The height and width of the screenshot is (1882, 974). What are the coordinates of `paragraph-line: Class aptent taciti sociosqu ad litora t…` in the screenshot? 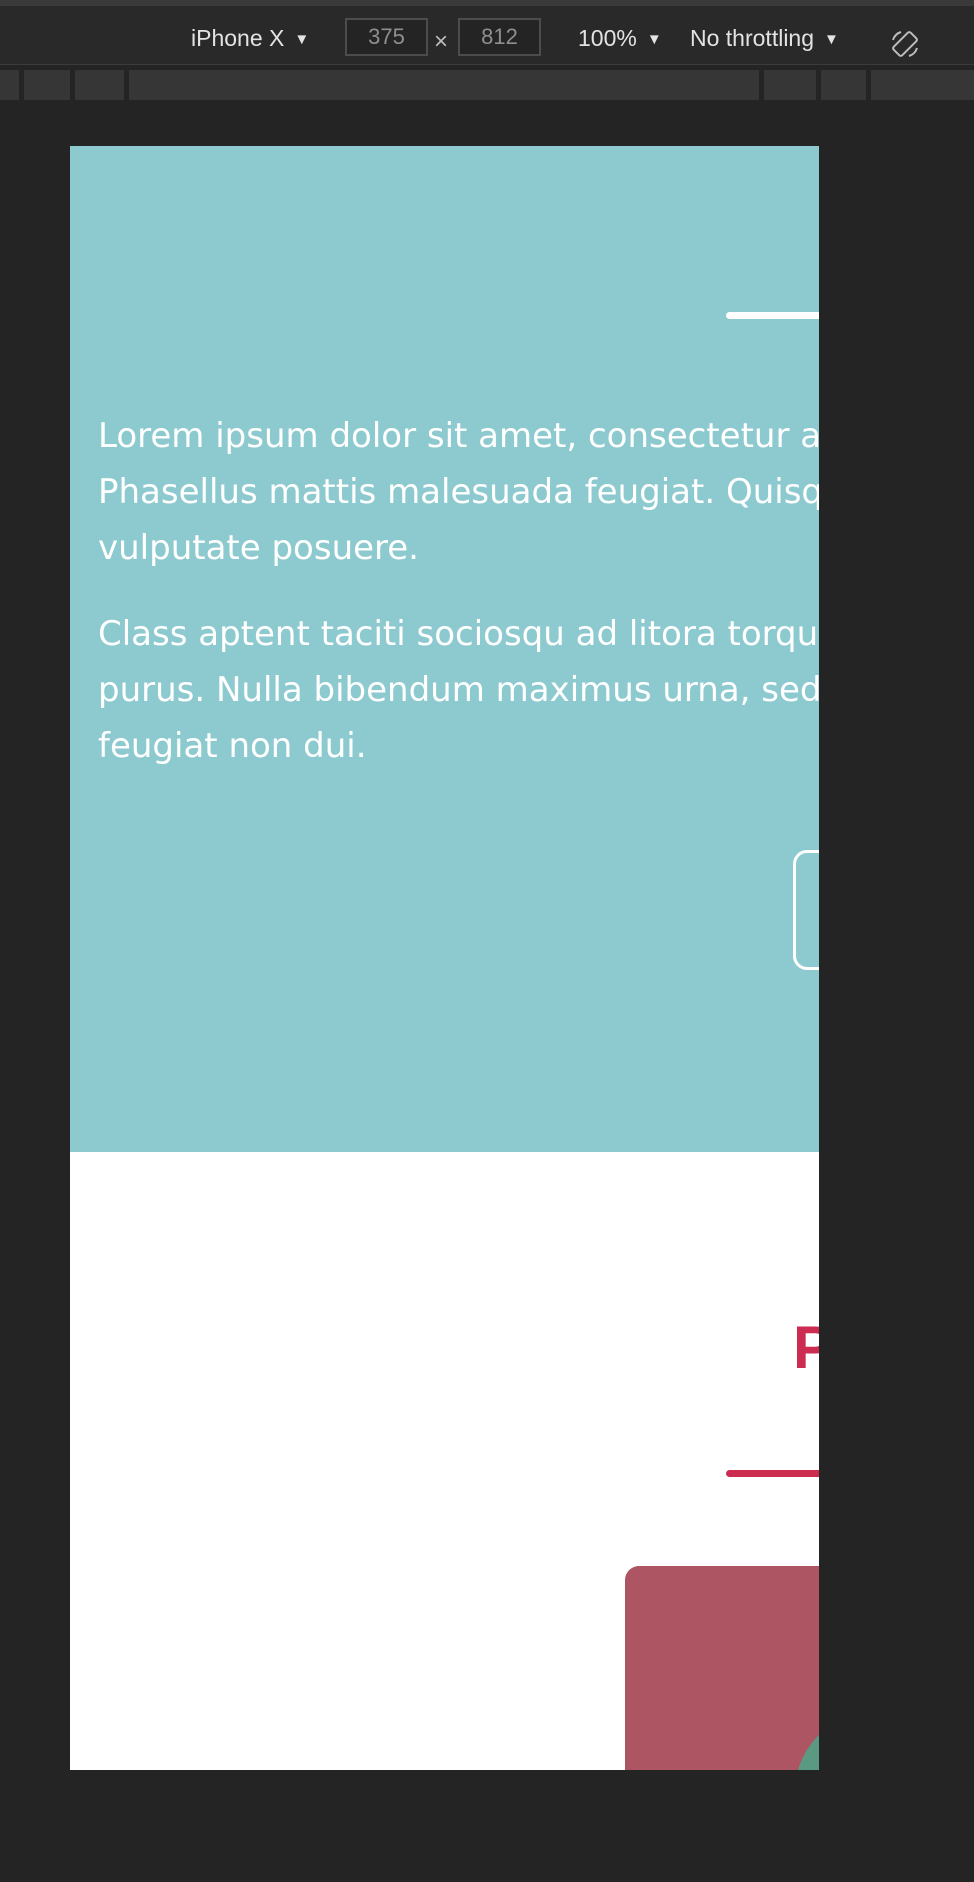 It's located at (458, 634).